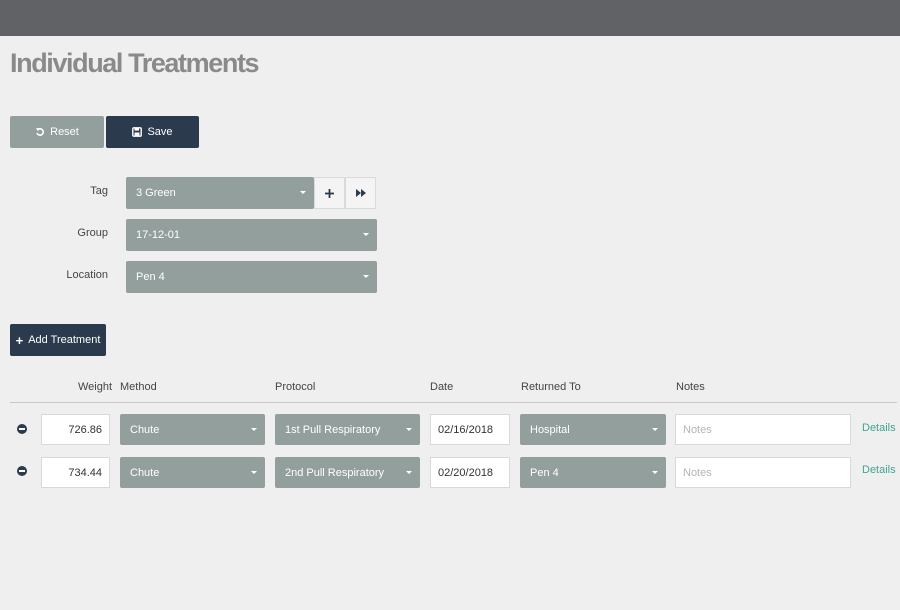 This screenshot has height=610, width=900. I want to click on group-select: 17-12-01, so click(251, 235).